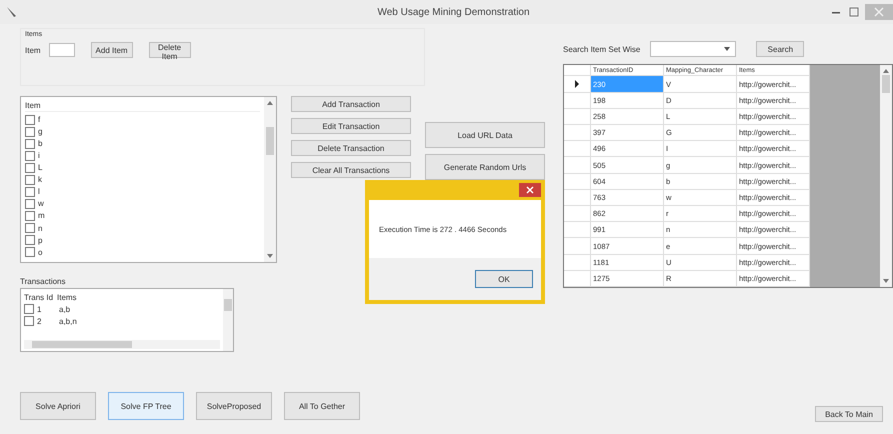 The height and width of the screenshot is (434, 893). I want to click on transaction-items: a,b, so click(65, 309).